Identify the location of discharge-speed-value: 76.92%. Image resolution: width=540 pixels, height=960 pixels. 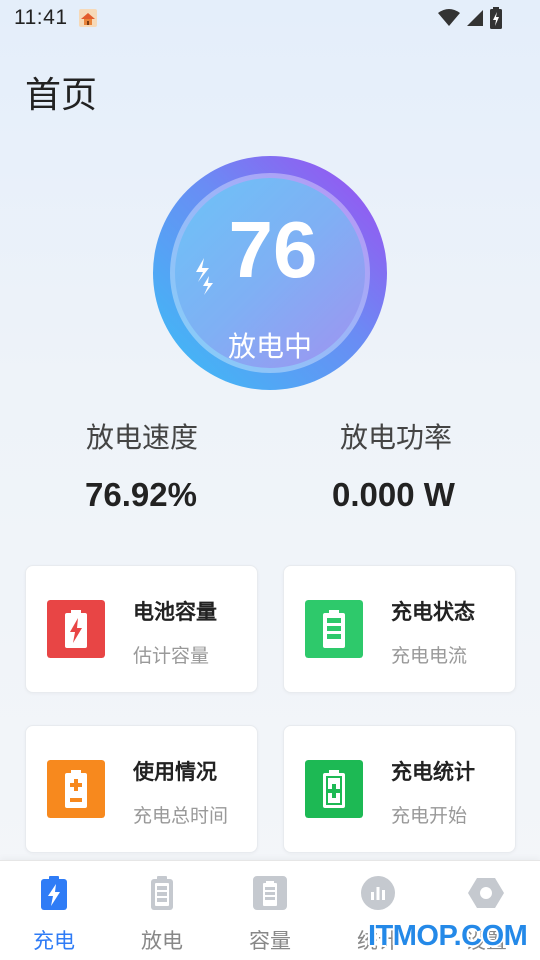
(141, 494).